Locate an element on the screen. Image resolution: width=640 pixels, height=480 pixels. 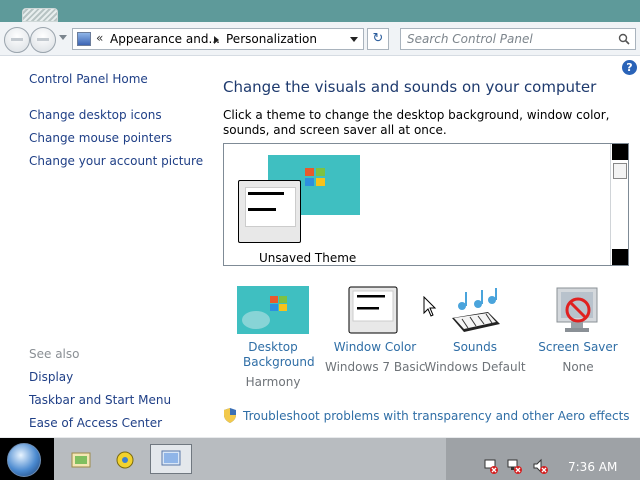
scroll-up-button is located at coordinates (620, 152).